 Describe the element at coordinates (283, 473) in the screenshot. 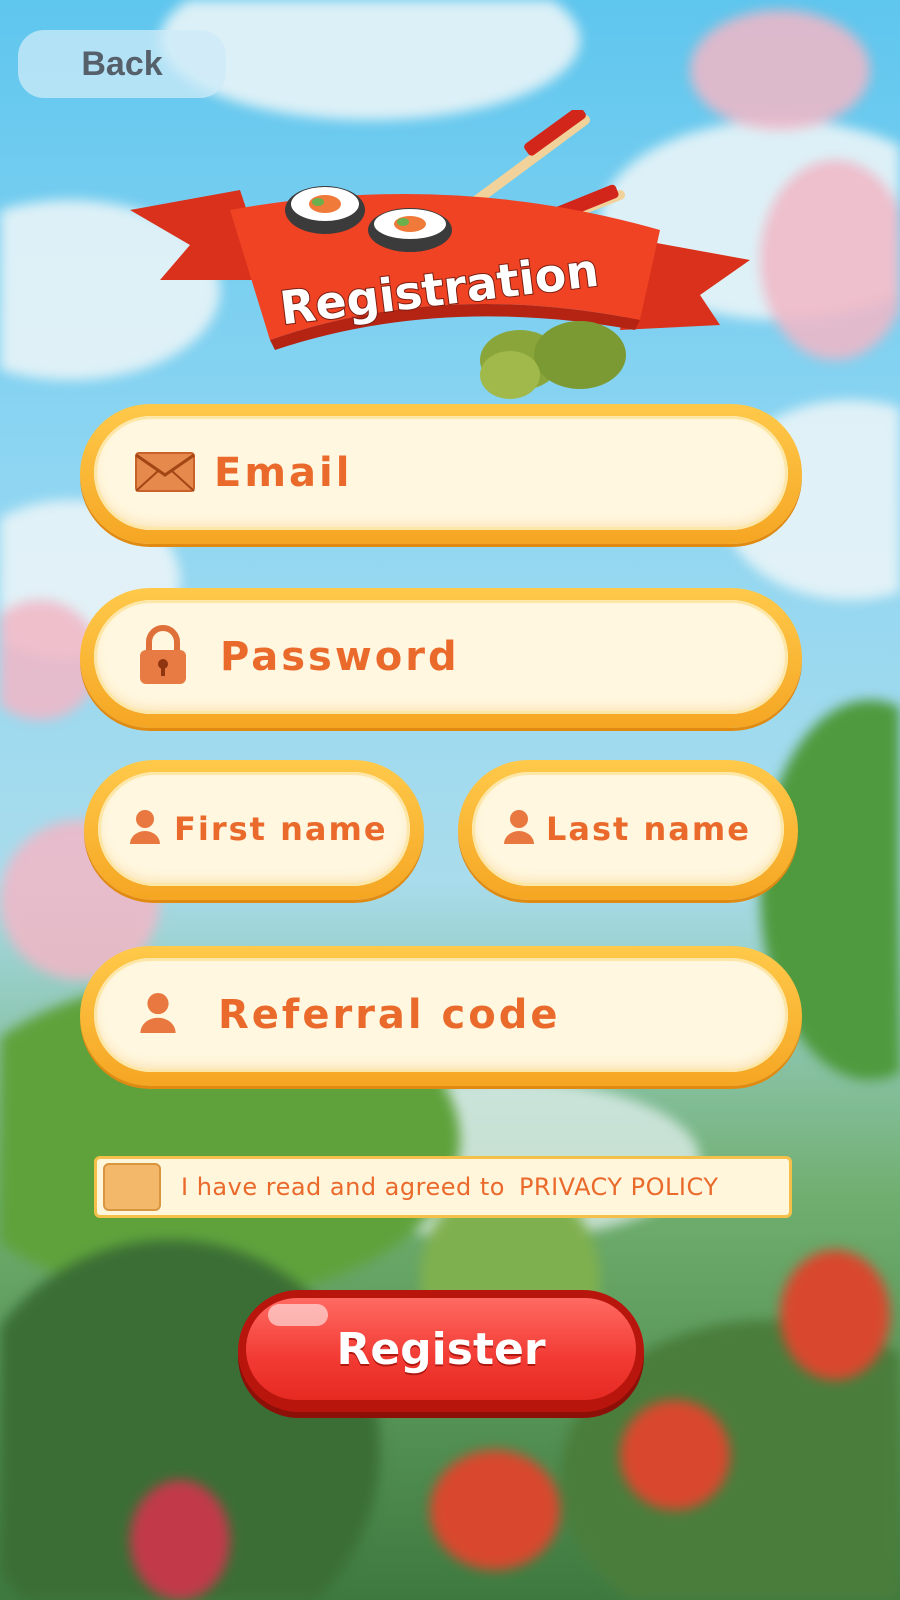

I see `email-label: Email` at that location.